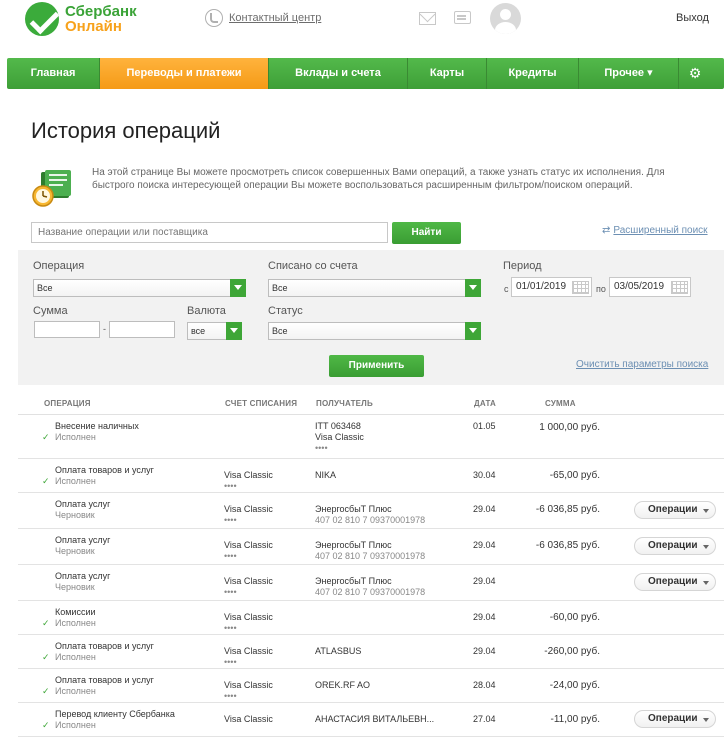  I want to click on period-from-input: 01/01/2019, so click(551, 287).